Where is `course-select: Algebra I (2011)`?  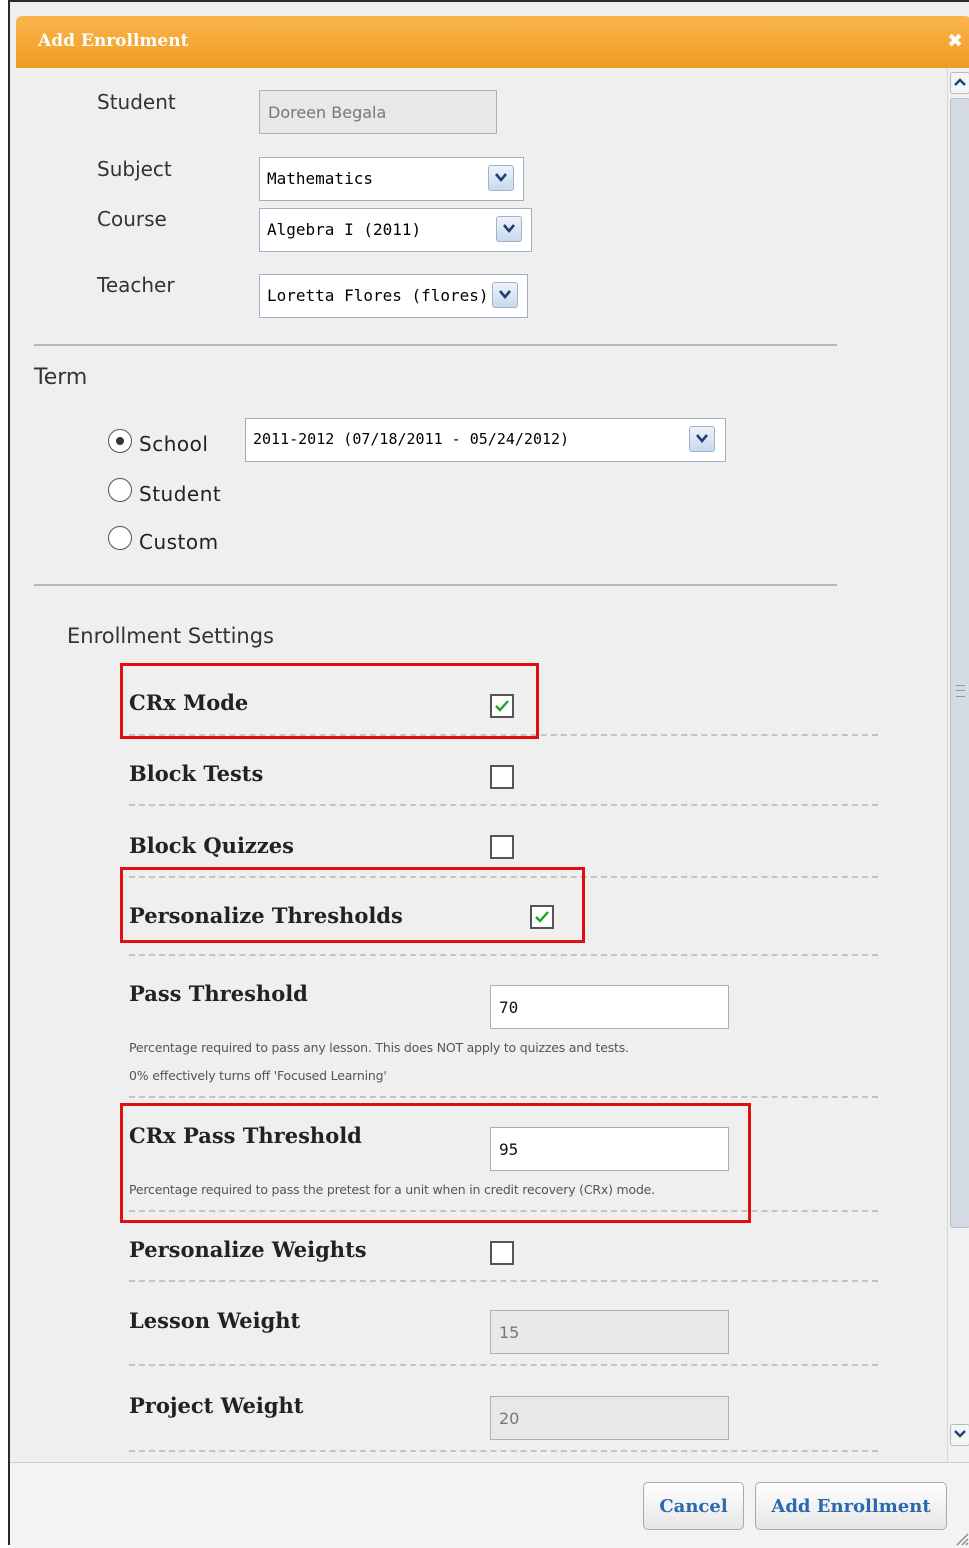 course-select: Algebra I (2011) is located at coordinates (395, 230).